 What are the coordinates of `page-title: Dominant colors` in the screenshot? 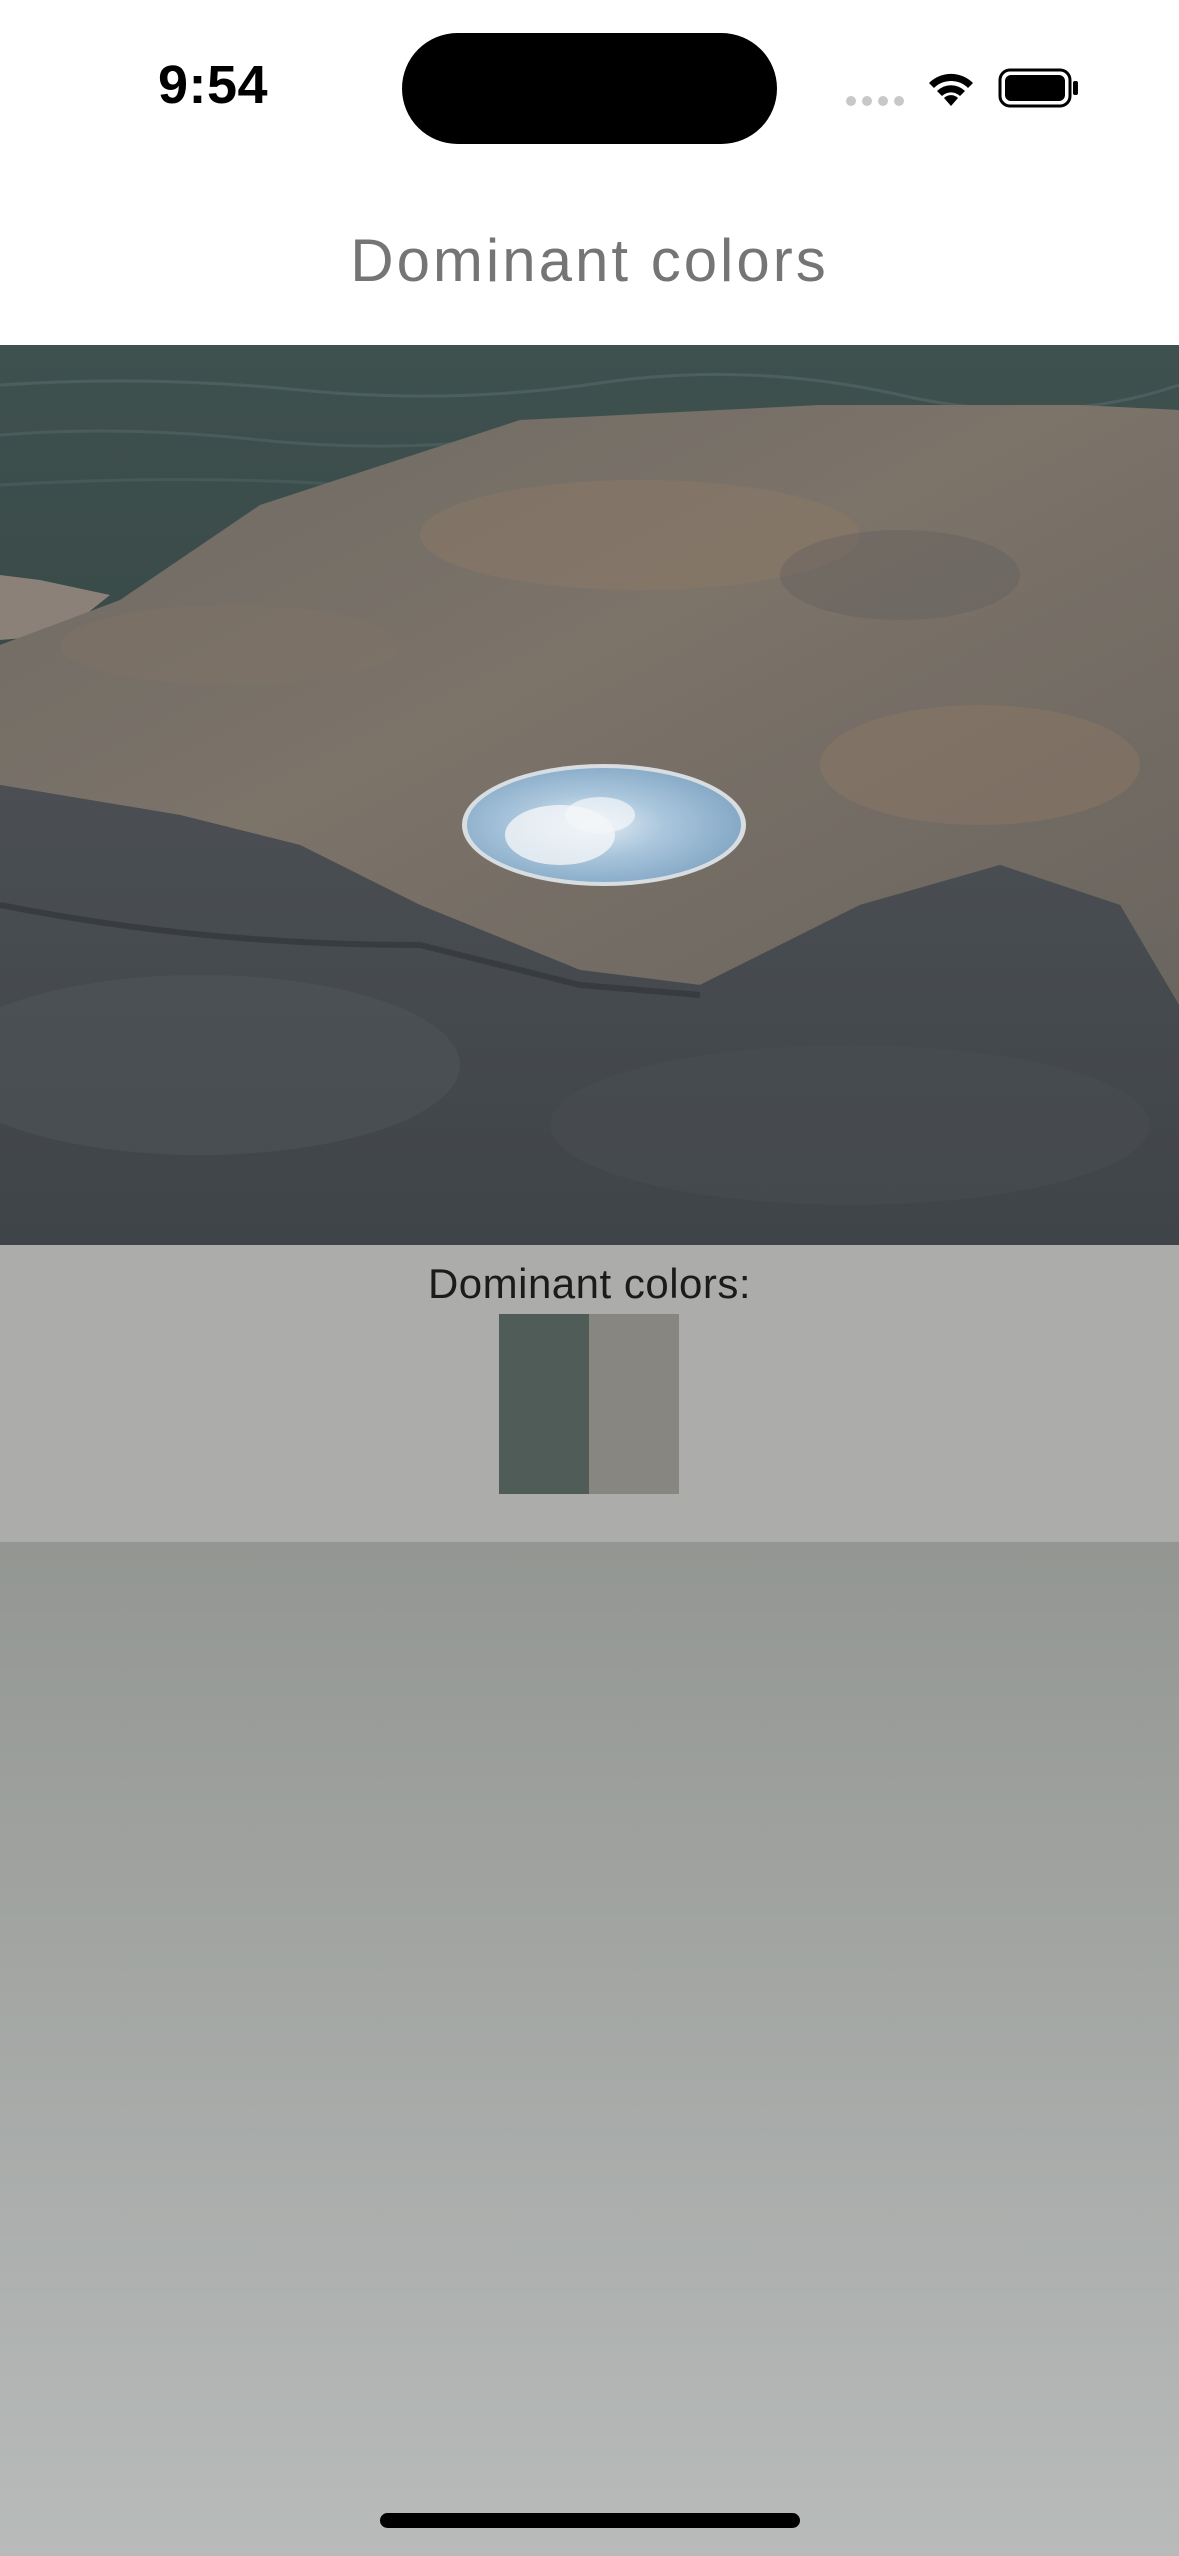 It's located at (589, 260).